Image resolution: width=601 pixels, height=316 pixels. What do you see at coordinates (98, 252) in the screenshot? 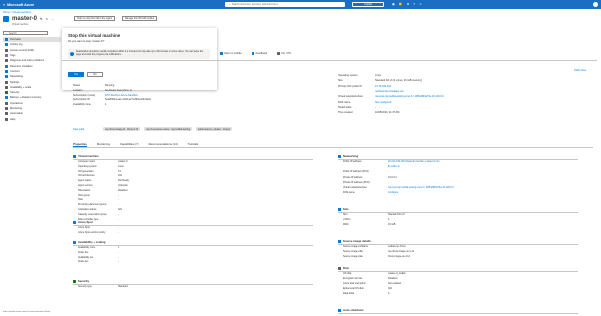
I see `property-row: Scale Set -` at bounding box center [98, 252].